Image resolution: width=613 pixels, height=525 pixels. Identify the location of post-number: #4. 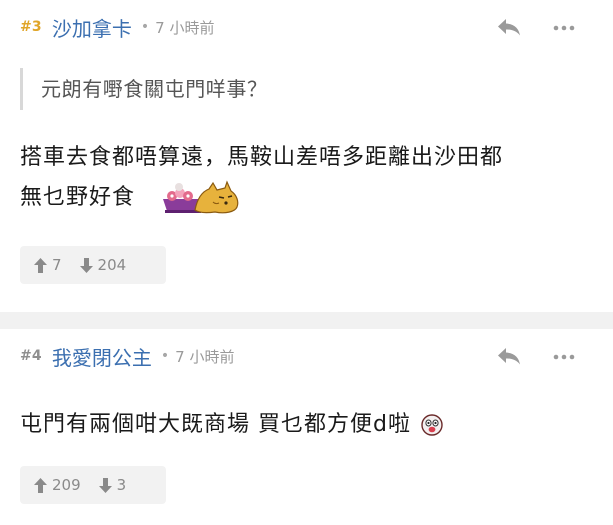
(31, 356).